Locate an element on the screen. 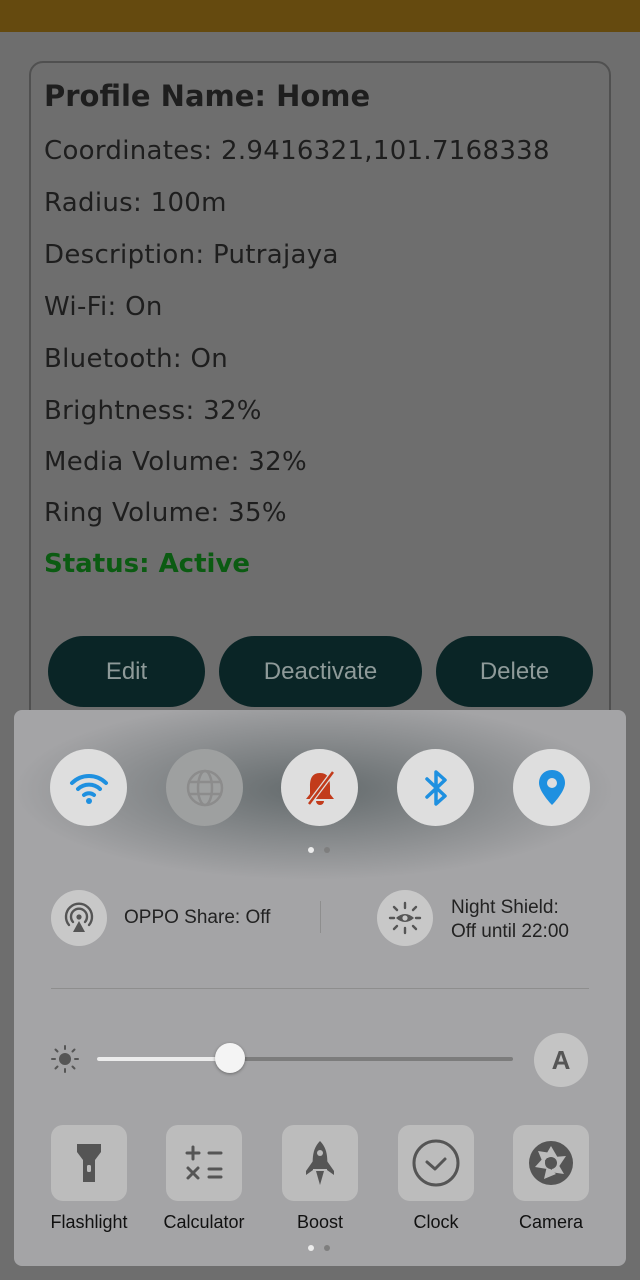 Image resolution: width=640 pixels, height=1280 pixels. wifi-icon is located at coordinates (88, 788).